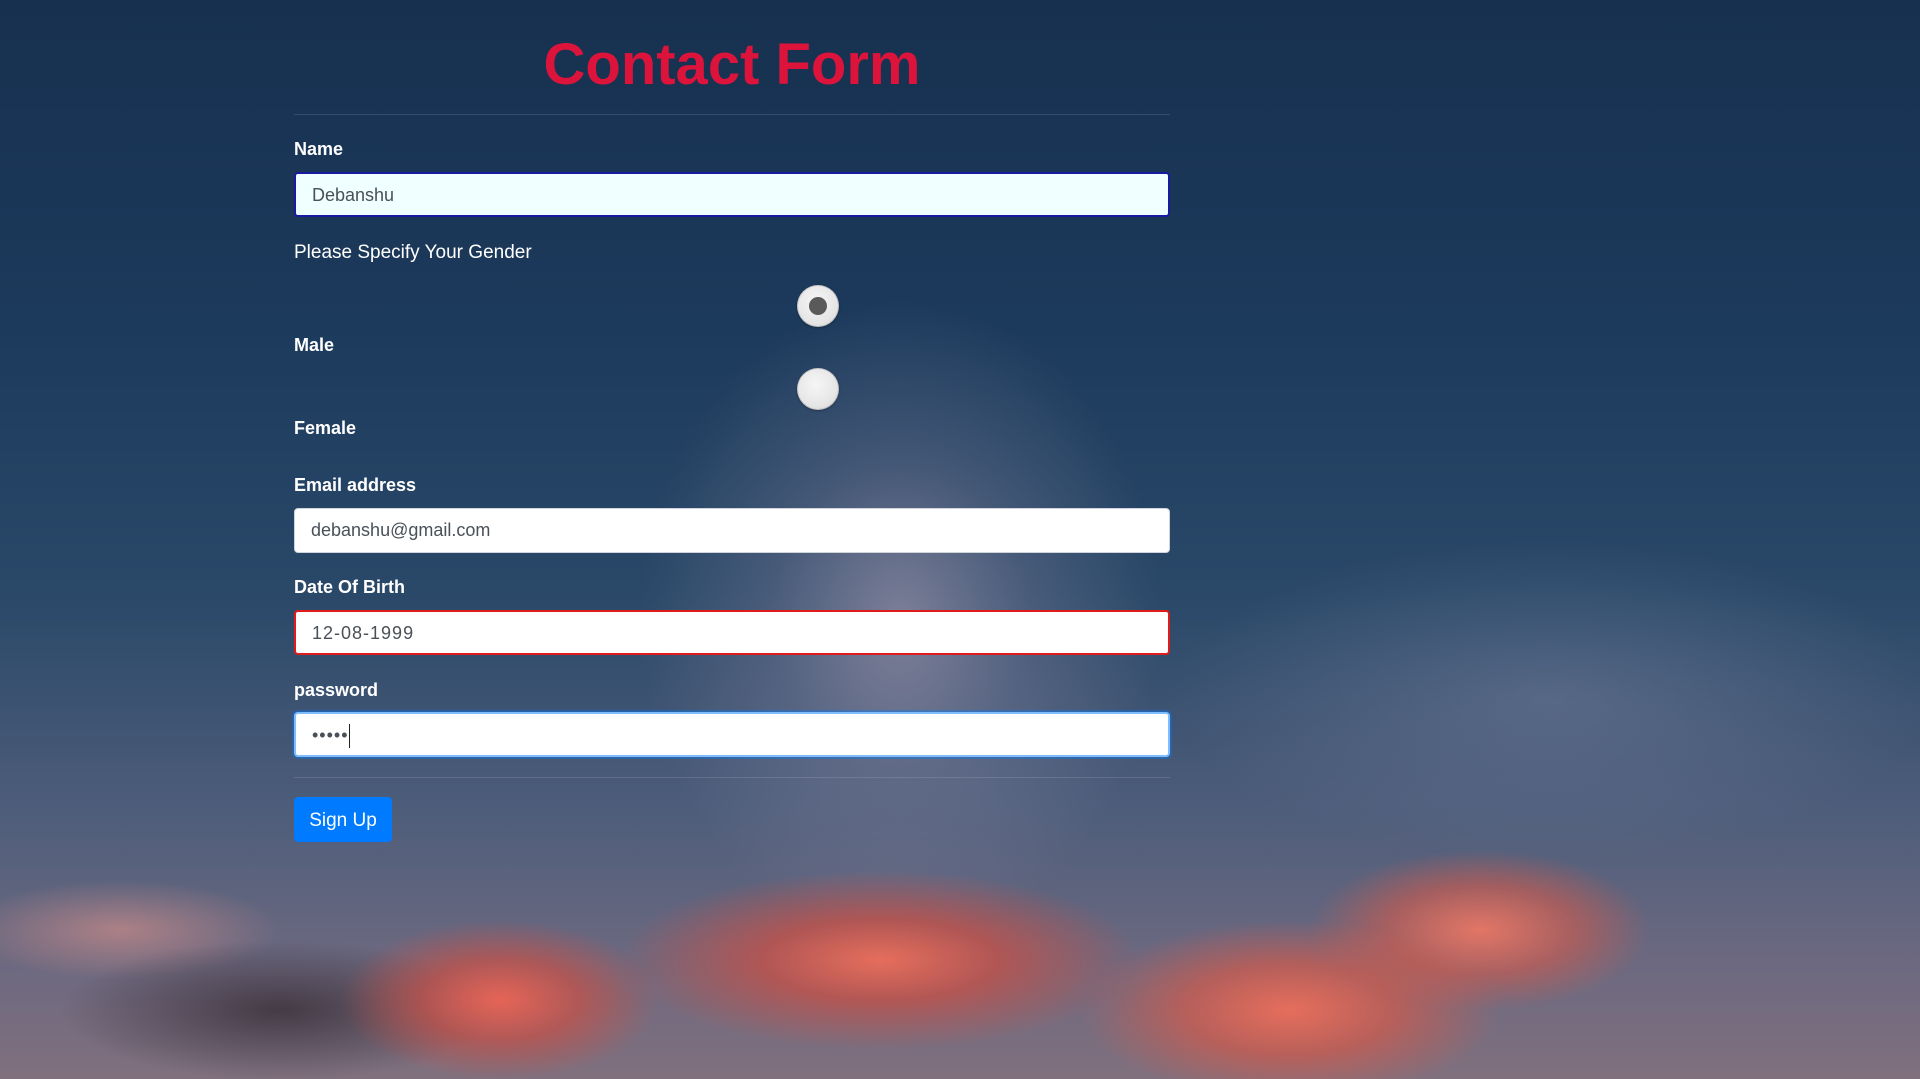  I want to click on male-label: Male, so click(314, 345).